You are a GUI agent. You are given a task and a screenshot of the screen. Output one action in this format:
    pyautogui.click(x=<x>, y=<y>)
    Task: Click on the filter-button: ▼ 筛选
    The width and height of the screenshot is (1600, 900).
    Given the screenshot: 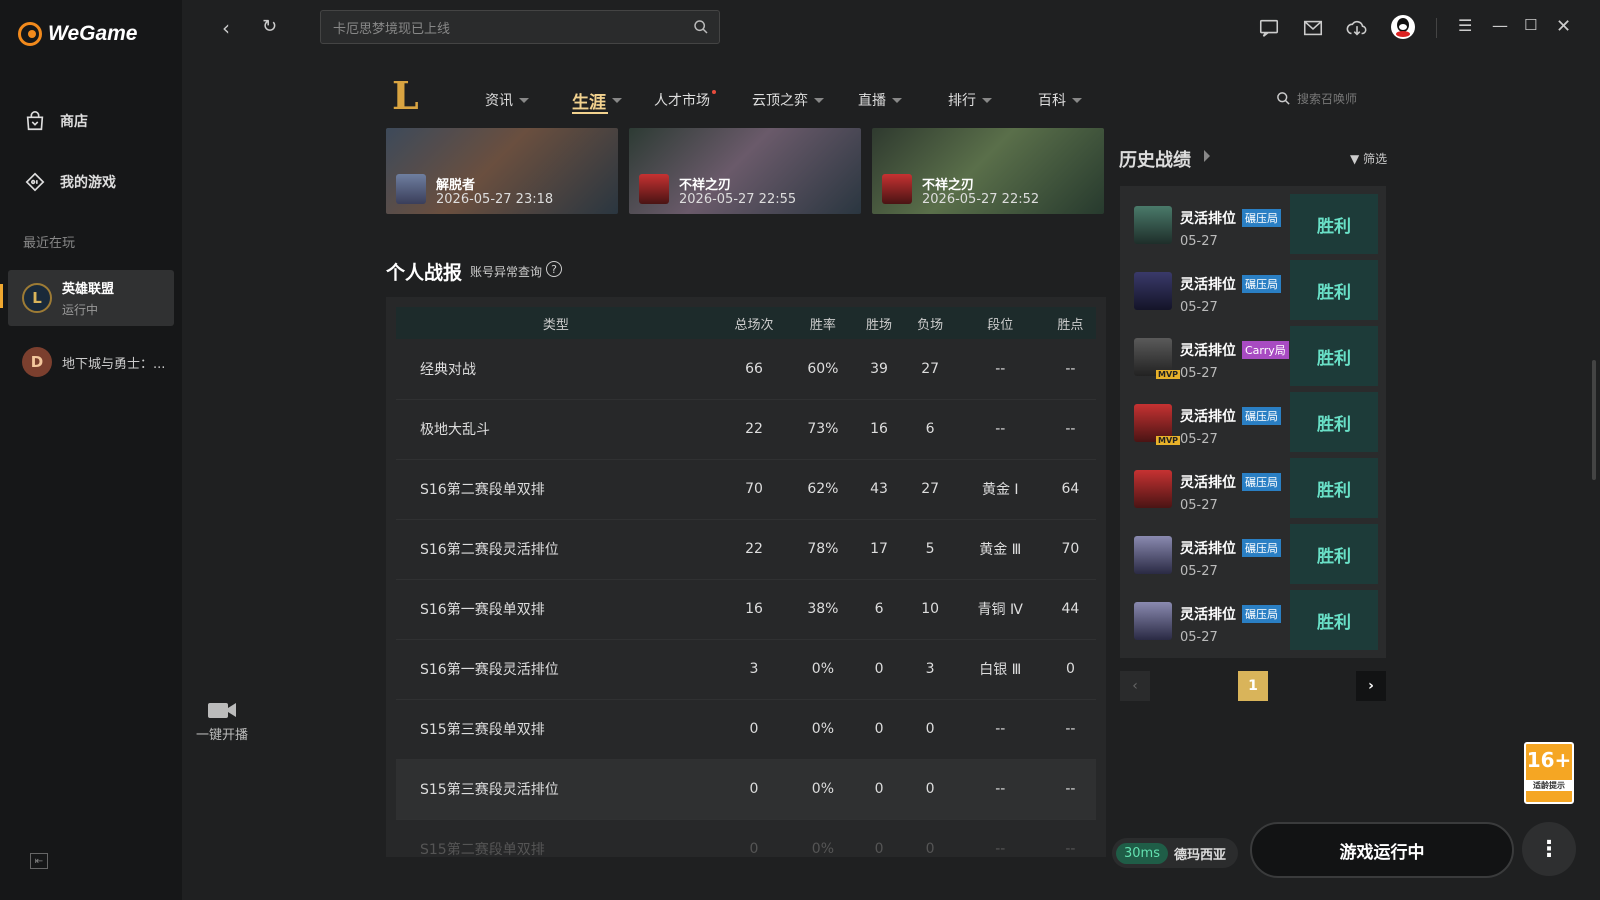 What is the action you would take?
    pyautogui.click(x=1368, y=158)
    